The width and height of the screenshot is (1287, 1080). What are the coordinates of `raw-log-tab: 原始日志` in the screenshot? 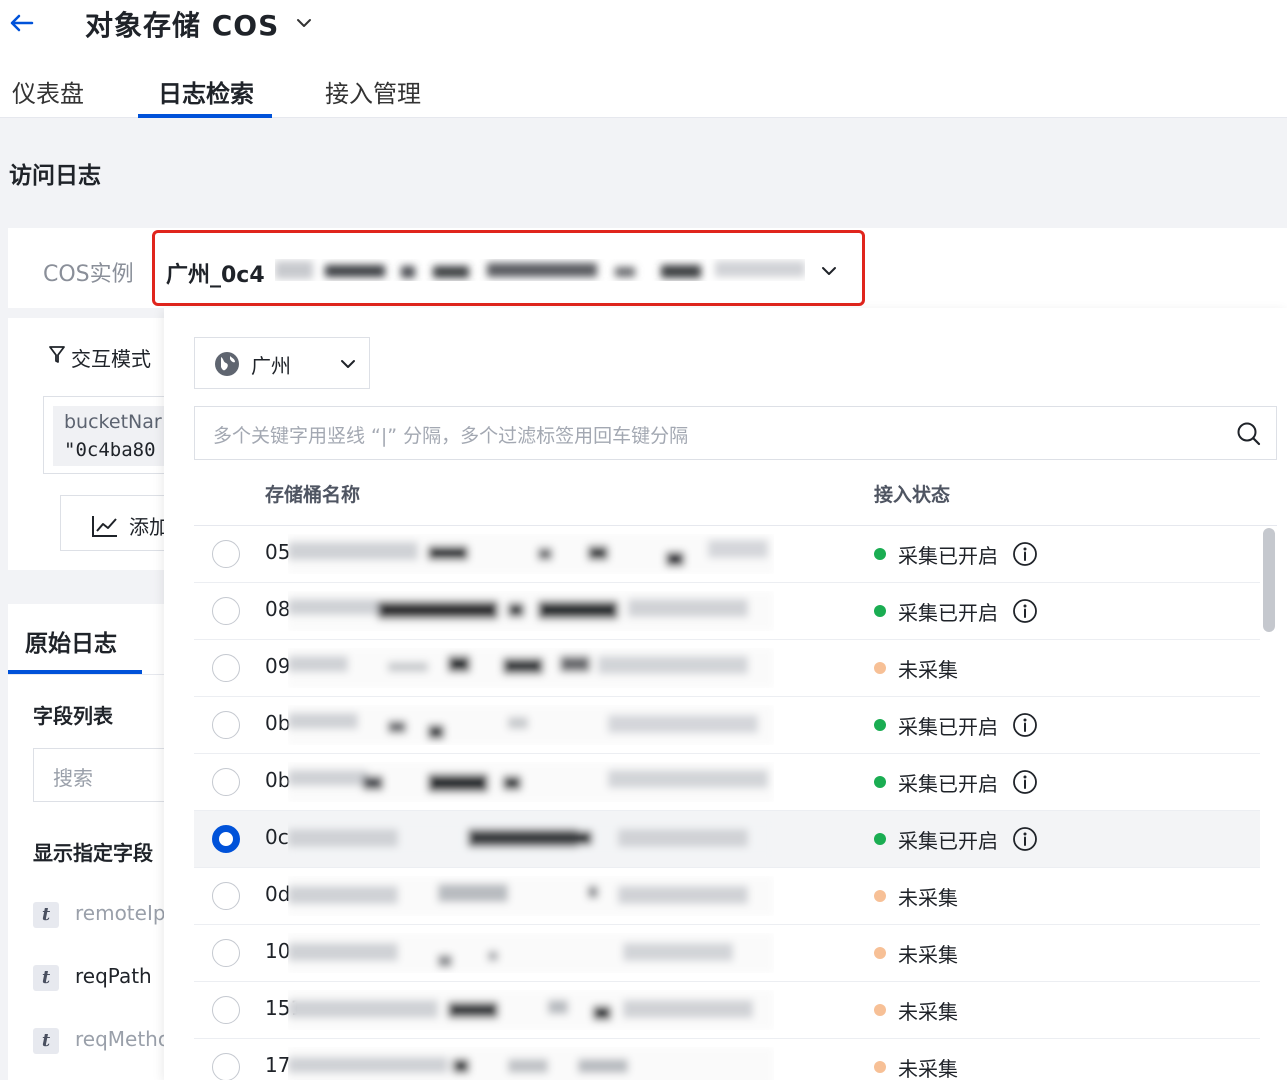 It's located at (71, 641).